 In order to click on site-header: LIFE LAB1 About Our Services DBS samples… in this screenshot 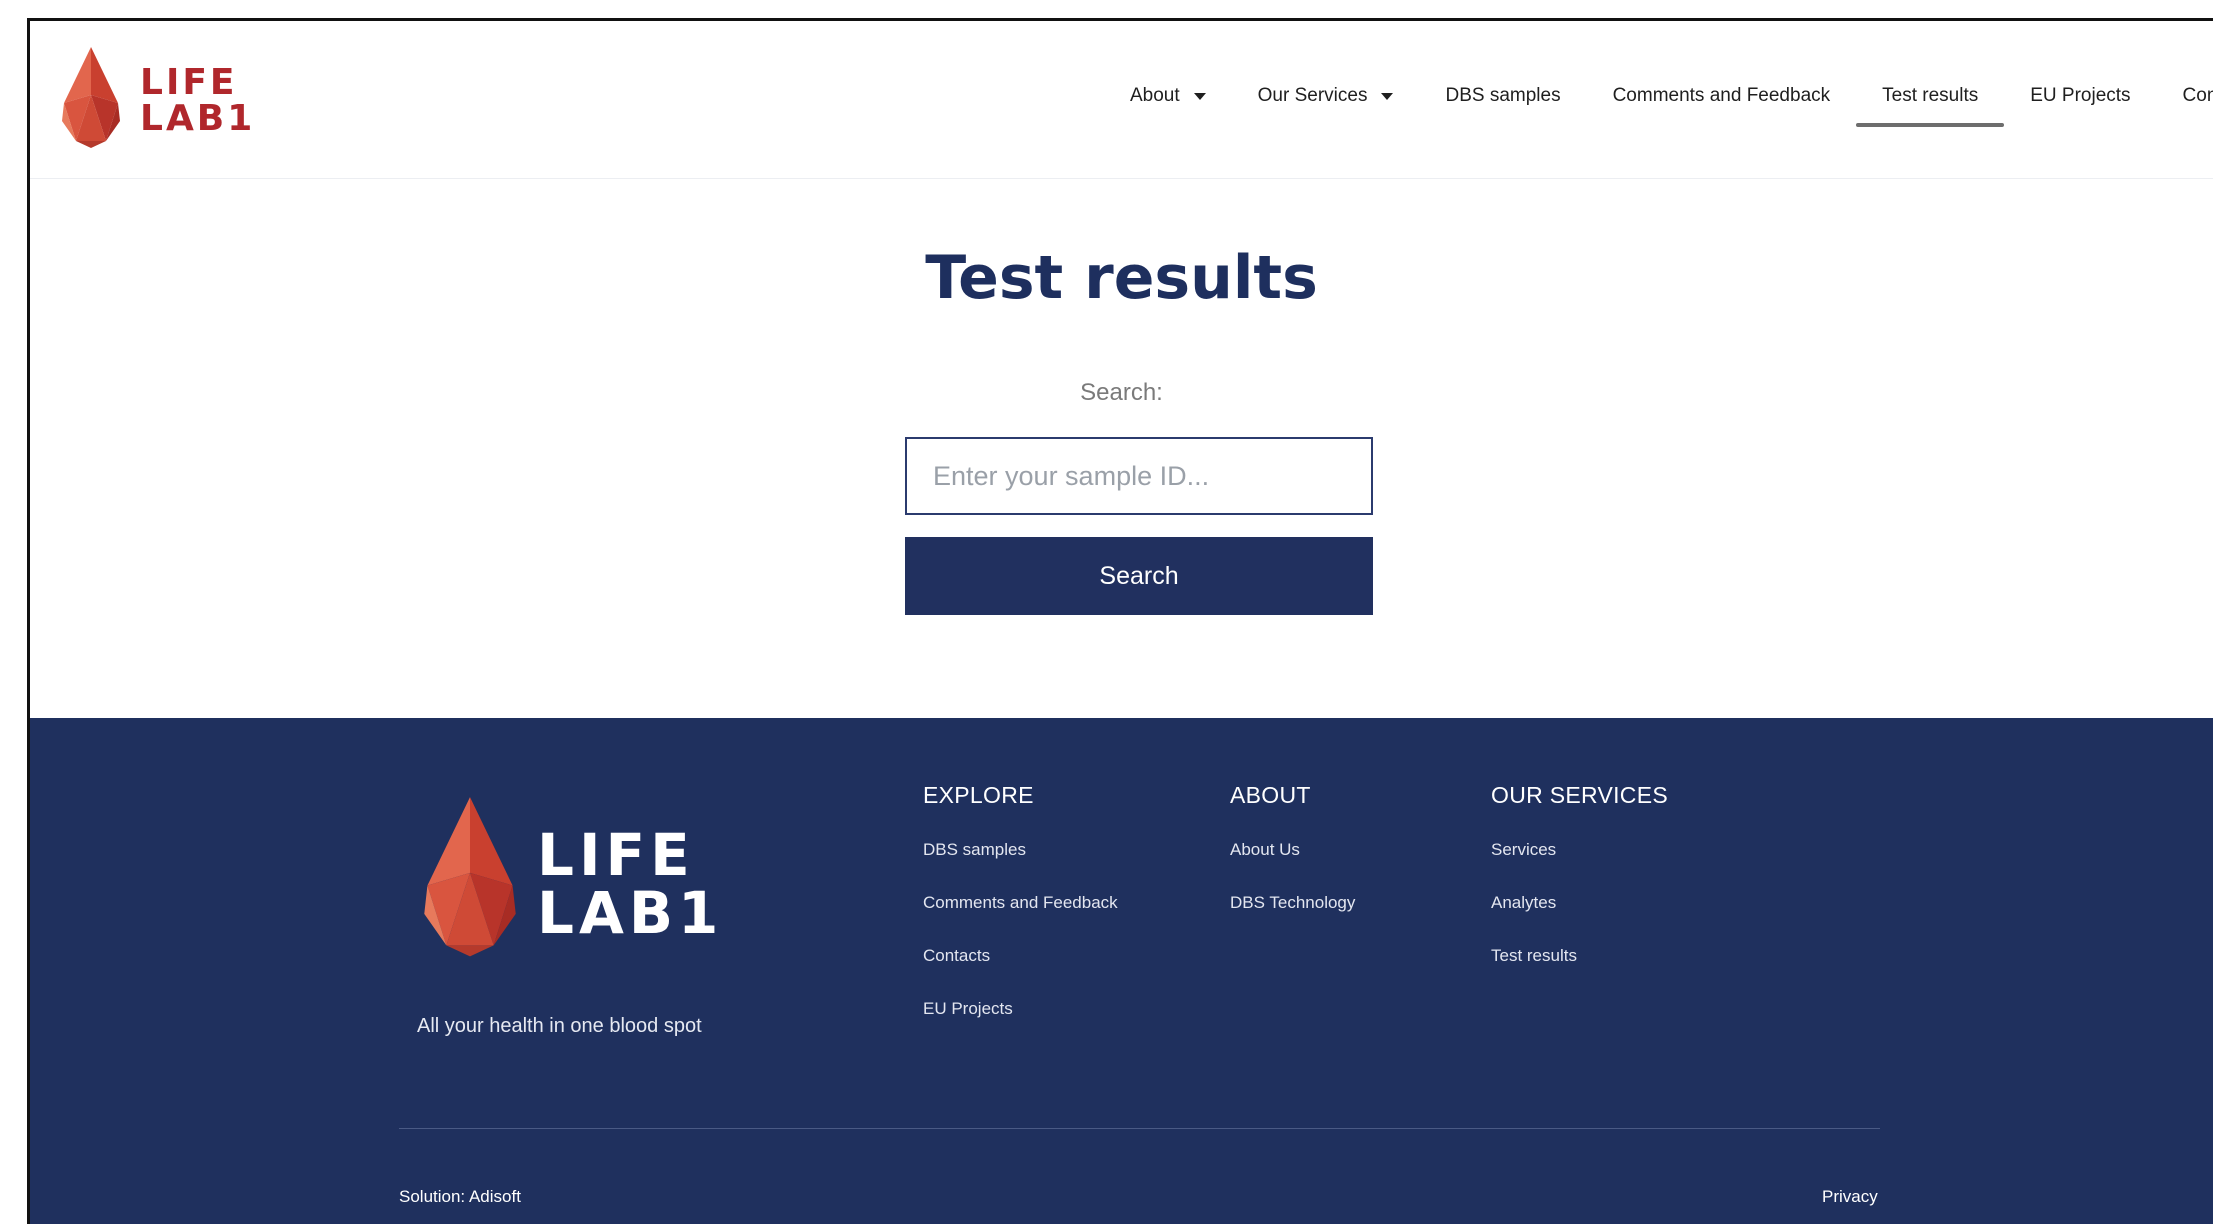, I will do `click(1121, 100)`.